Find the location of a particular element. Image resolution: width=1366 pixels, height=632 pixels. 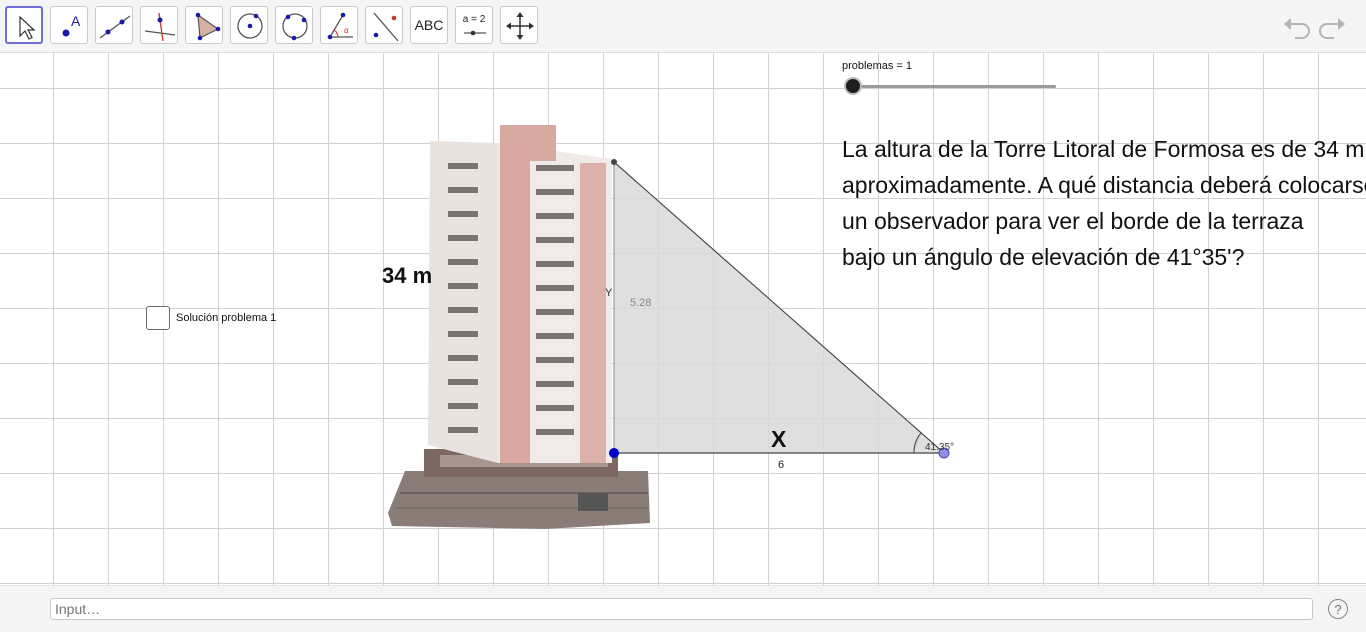

slider-thumb is located at coordinates (853, 86).